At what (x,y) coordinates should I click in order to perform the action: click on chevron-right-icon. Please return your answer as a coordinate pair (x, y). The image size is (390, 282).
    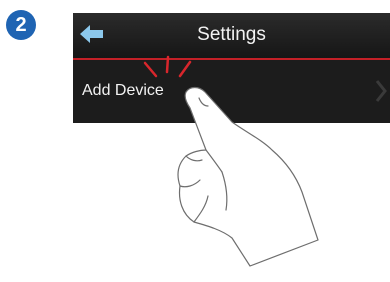
    Looking at the image, I should click on (381, 91).